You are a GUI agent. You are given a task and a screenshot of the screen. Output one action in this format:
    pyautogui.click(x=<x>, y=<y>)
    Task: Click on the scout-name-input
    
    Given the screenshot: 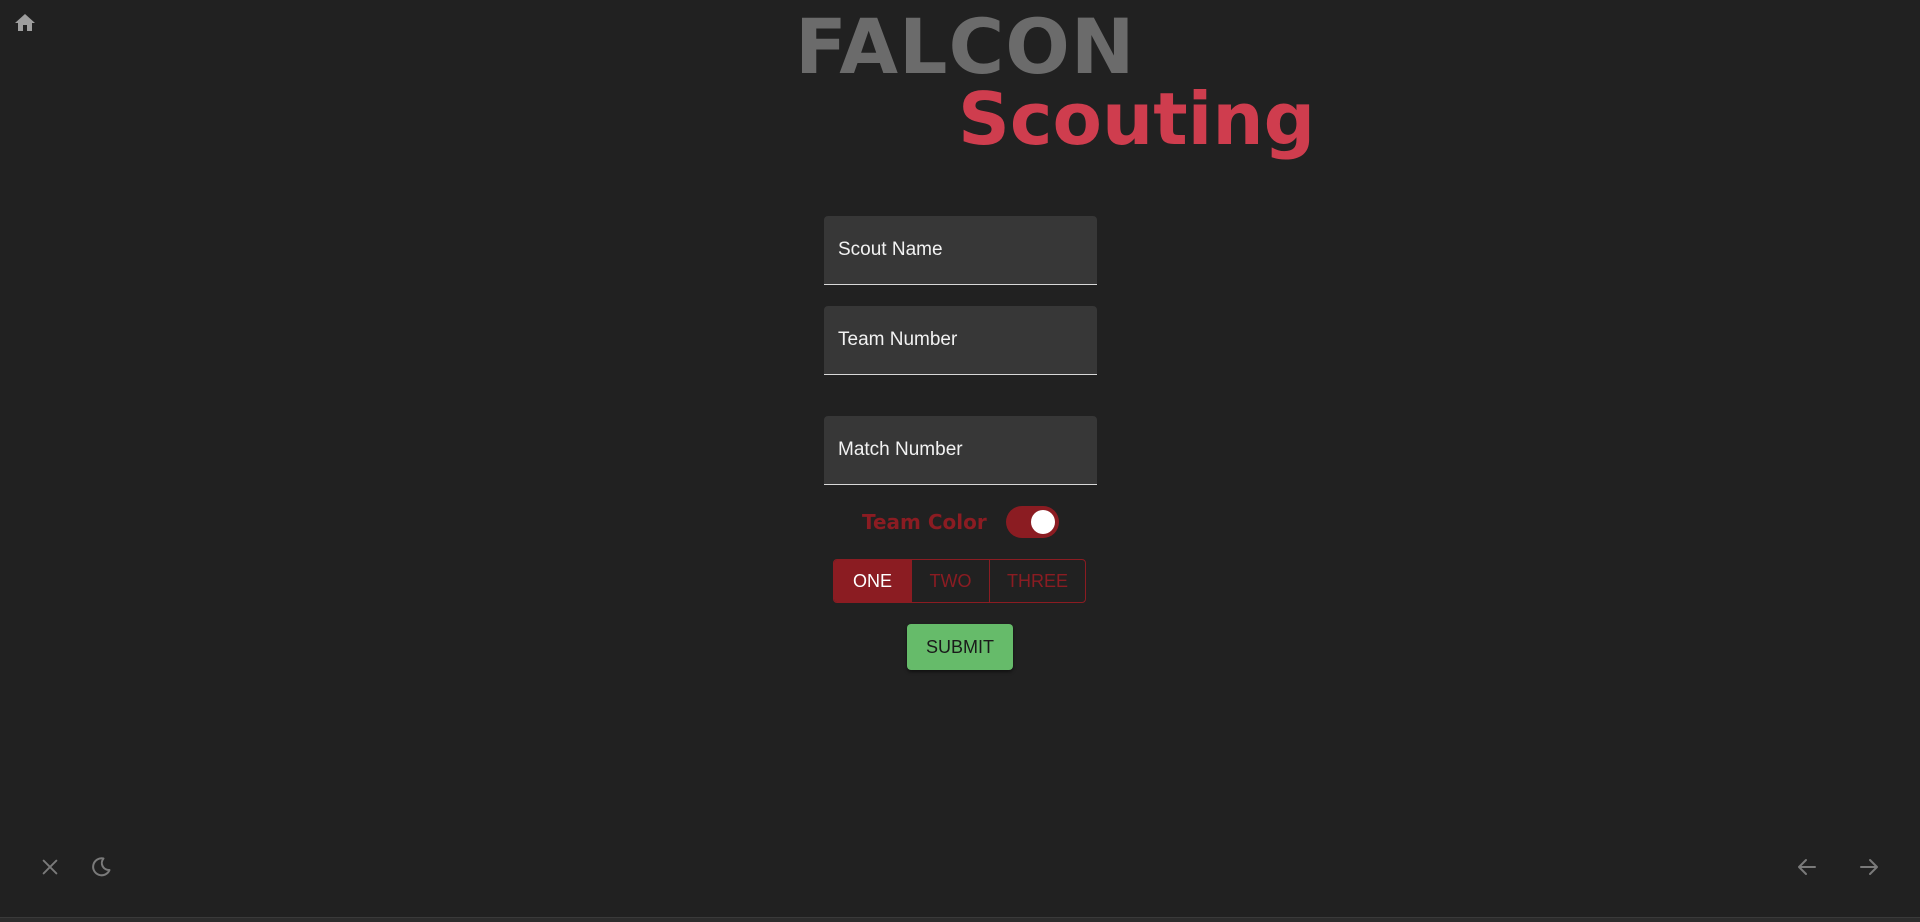 What is the action you would take?
    pyautogui.click(x=960, y=250)
    